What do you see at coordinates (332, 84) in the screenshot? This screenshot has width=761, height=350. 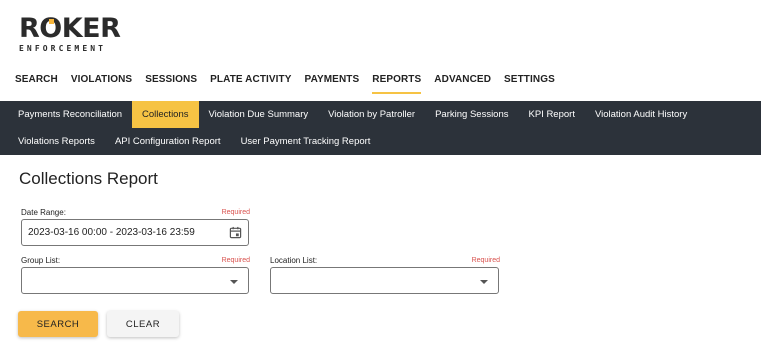 I see `nav-payments: PAYMENTS` at bounding box center [332, 84].